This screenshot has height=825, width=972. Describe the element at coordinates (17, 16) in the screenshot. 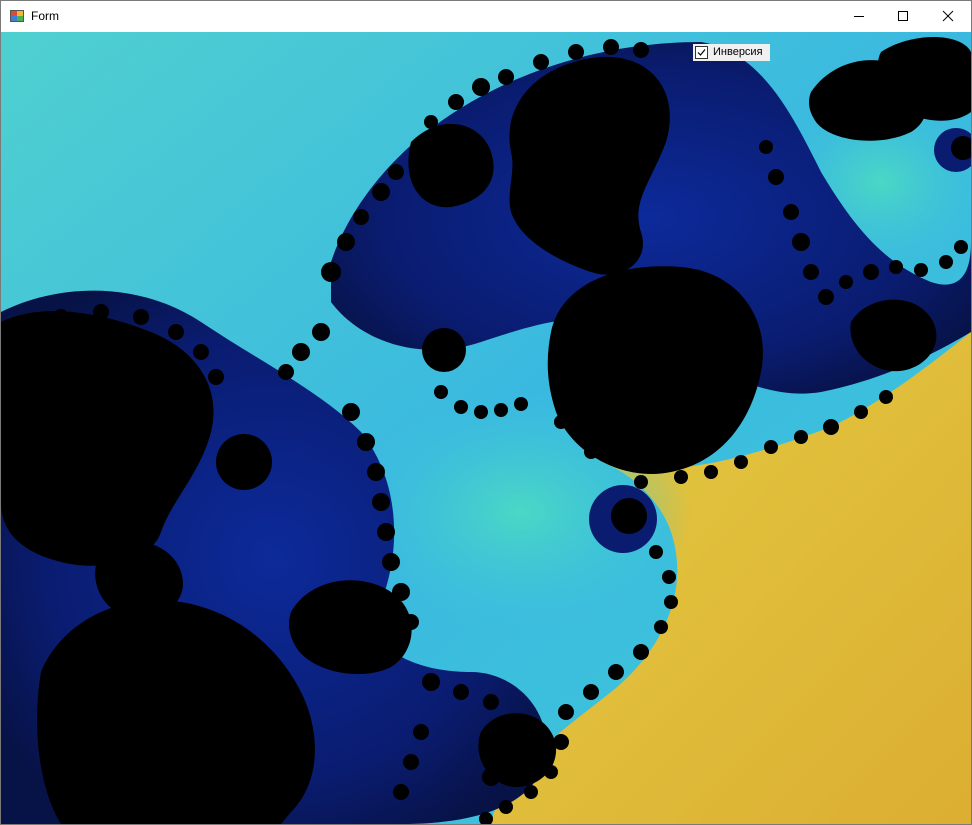

I see `windows-form-icon` at that location.